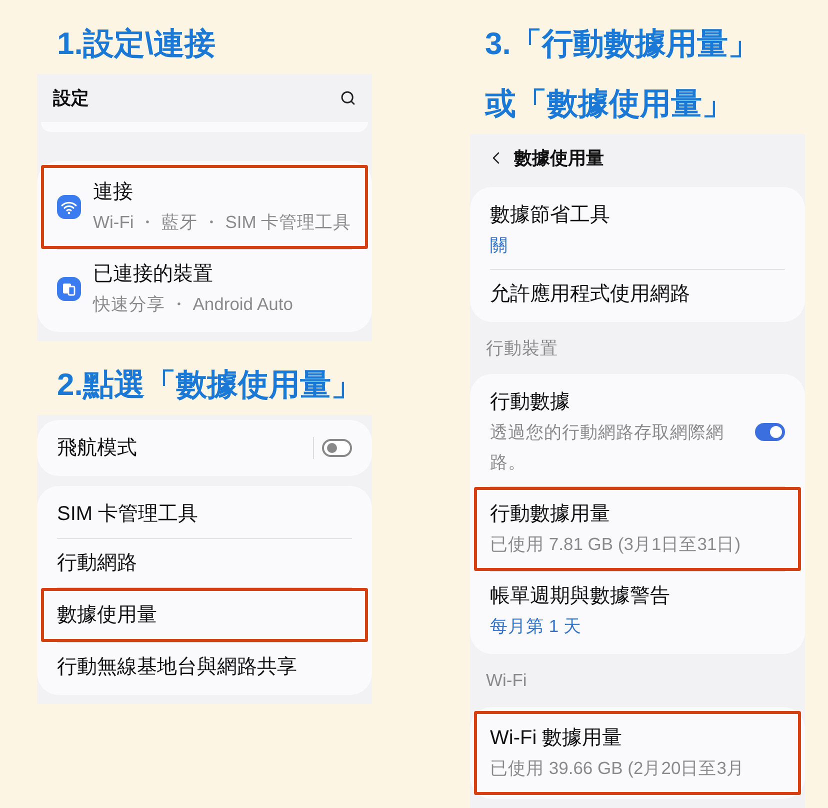  Describe the element at coordinates (522, 348) in the screenshot. I see `section-label: 行動裝置` at that location.